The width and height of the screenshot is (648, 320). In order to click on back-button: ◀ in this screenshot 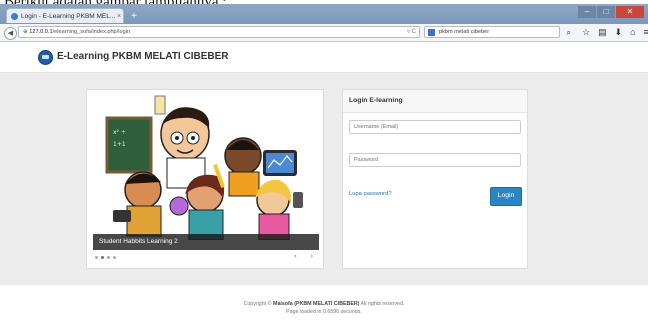, I will do `click(10, 33)`.